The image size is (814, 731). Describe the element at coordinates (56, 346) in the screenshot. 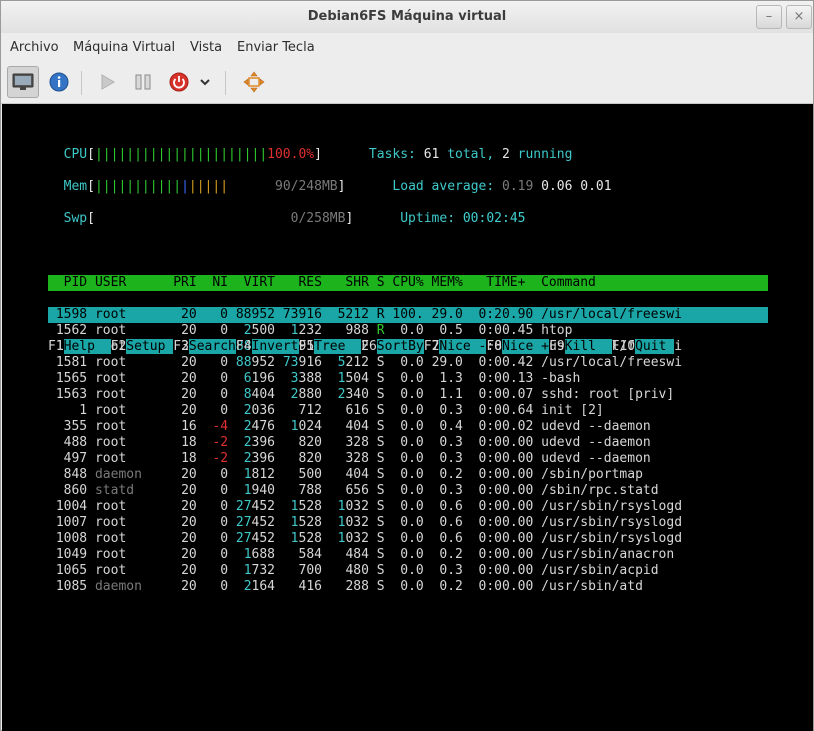

I see `fkey-f1: F1` at that location.